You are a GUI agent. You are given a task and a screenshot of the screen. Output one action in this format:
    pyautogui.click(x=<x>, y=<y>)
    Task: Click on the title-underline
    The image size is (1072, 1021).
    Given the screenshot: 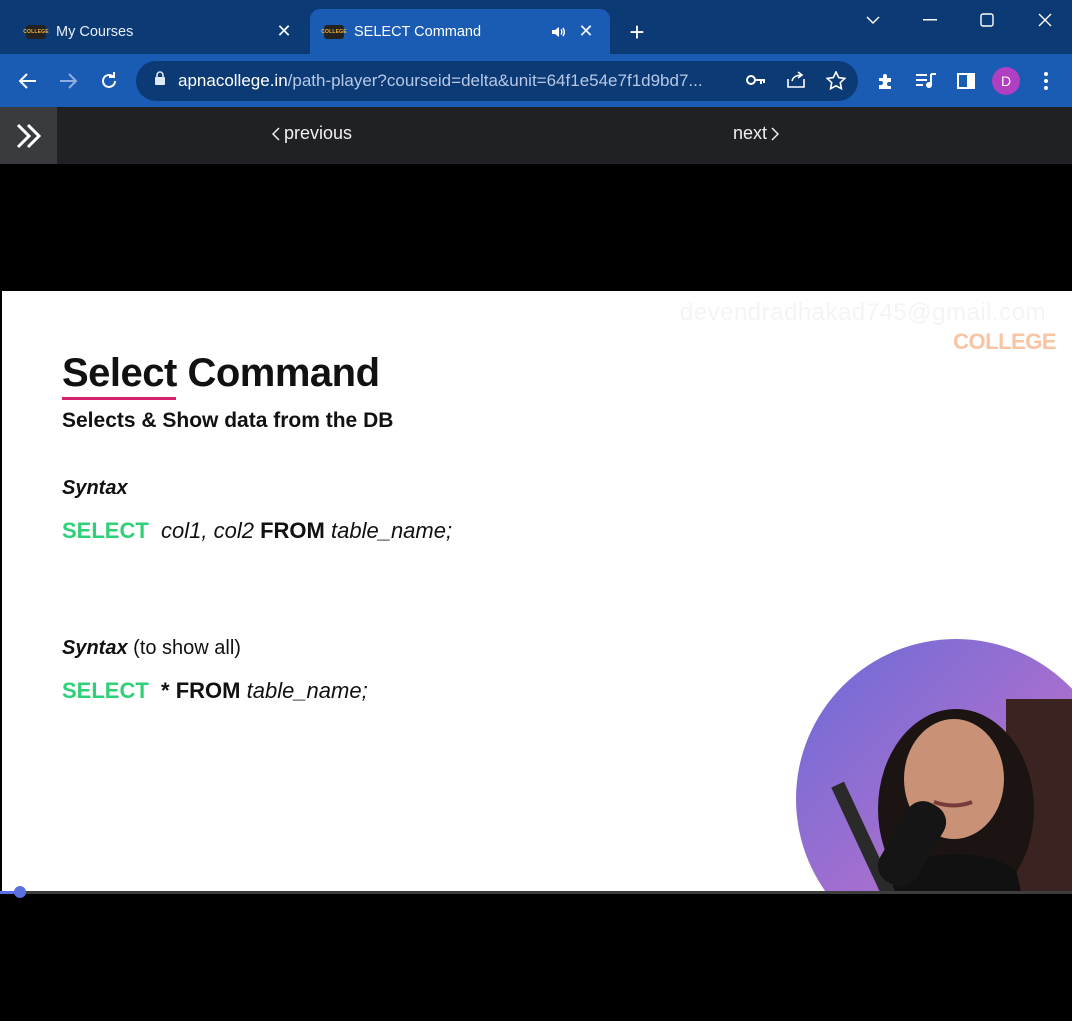 What is the action you would take?
    pyautogui.click(x=119, y=398)
    